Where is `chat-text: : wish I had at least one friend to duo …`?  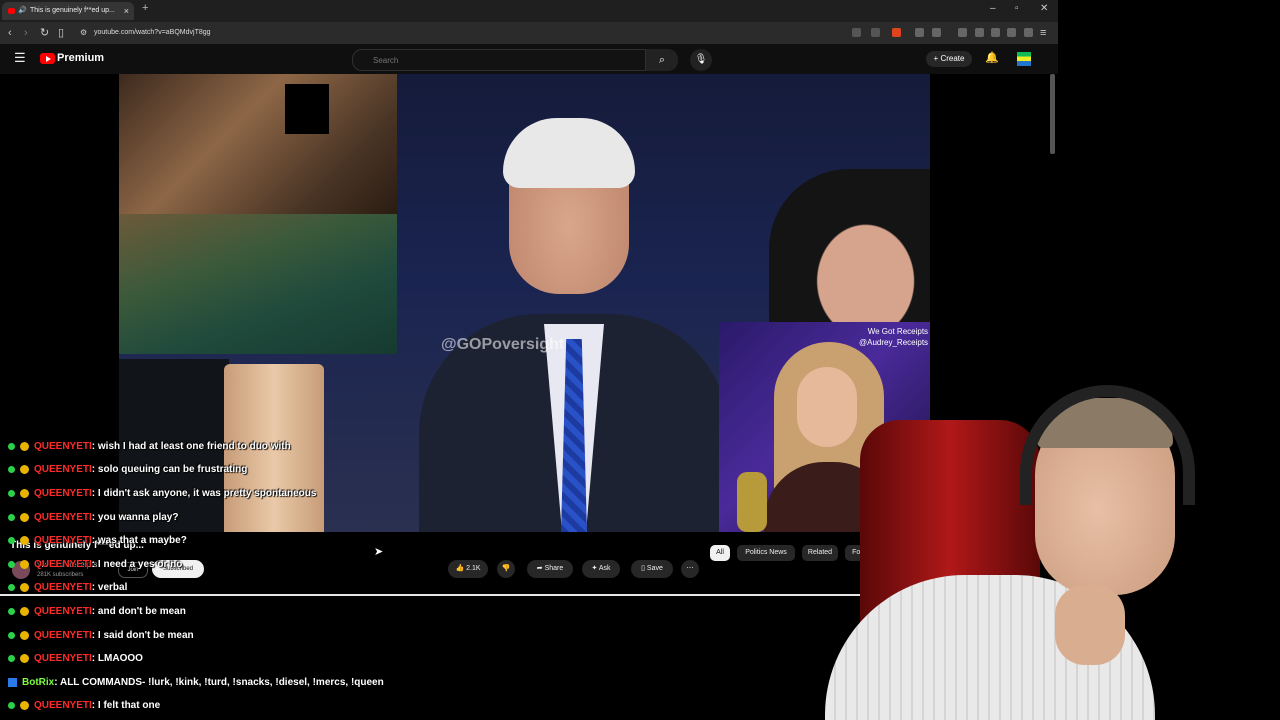 chat-text: : wish I had at least one friend to duo … is located at coordinates (191, 446).